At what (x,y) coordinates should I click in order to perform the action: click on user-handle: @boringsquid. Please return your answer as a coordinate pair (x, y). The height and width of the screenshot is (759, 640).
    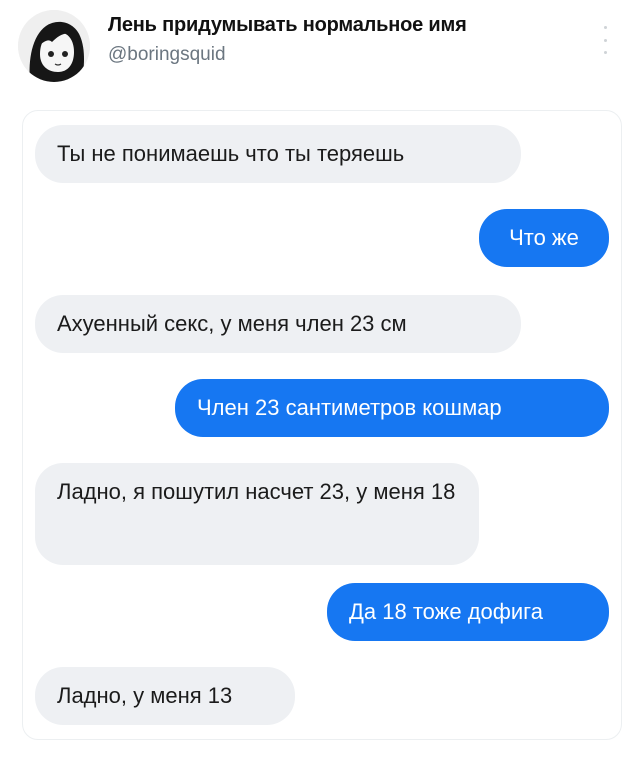
    Looking at the image, I should click on (167, 55).